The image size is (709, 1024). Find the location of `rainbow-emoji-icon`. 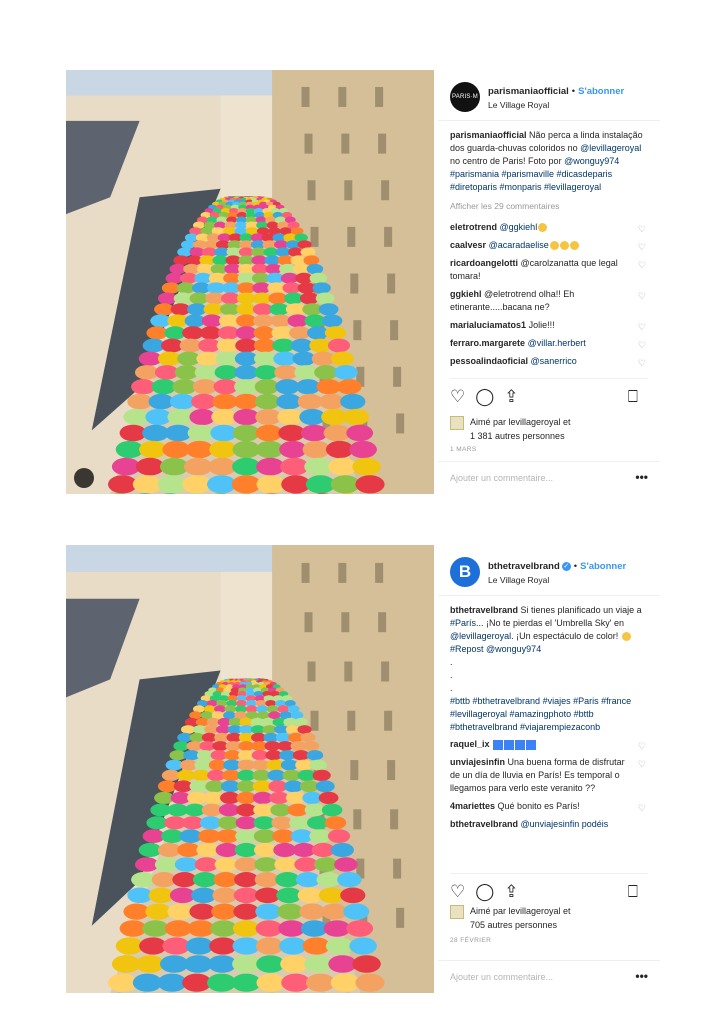

rainbow-emoji-icon is located at coordinates (626, 637).